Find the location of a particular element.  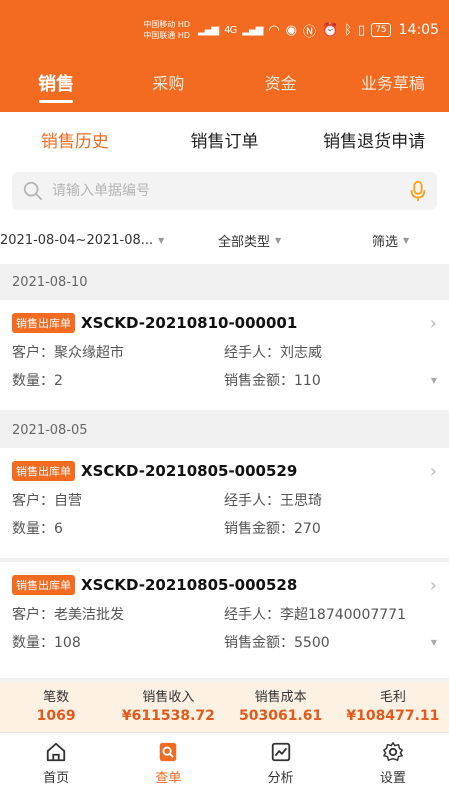

tab-funds: 资金 is located at coordinates (281, 86).